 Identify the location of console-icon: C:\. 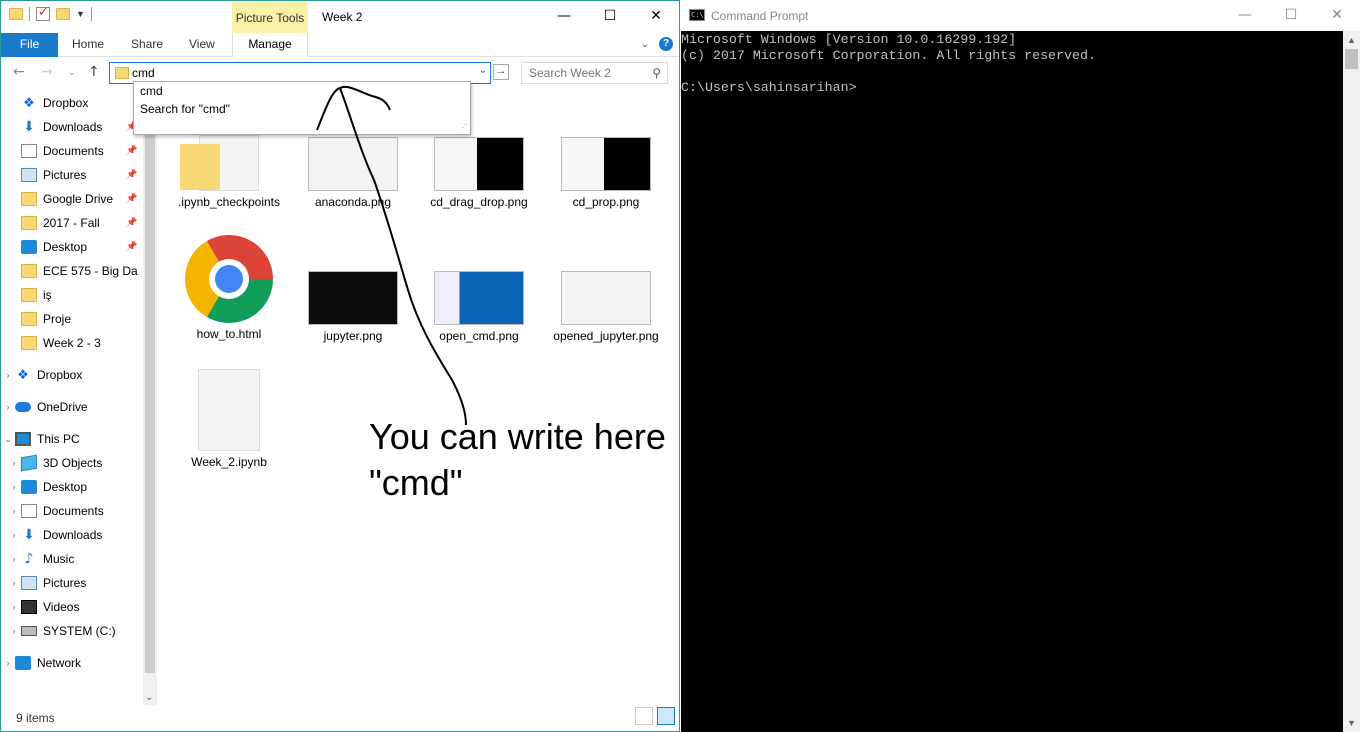
(697, 15).